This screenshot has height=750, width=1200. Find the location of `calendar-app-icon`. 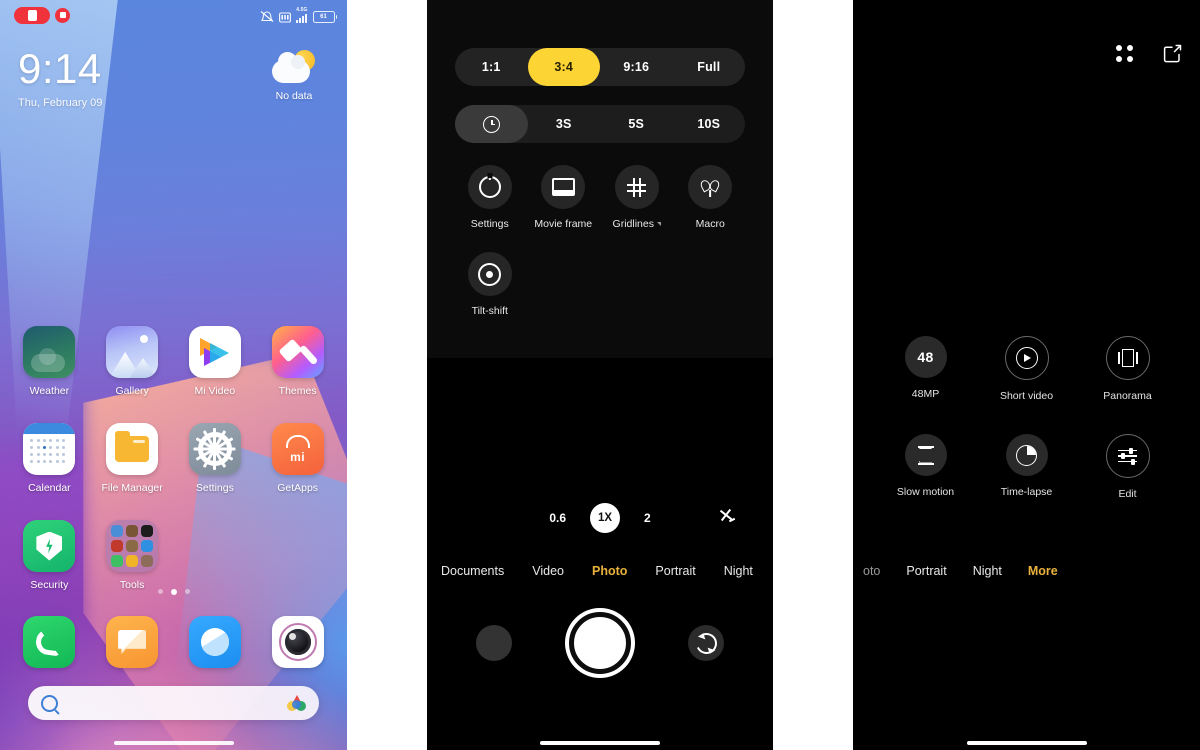

calendar-app-icon is located at coordinates (49, 449).